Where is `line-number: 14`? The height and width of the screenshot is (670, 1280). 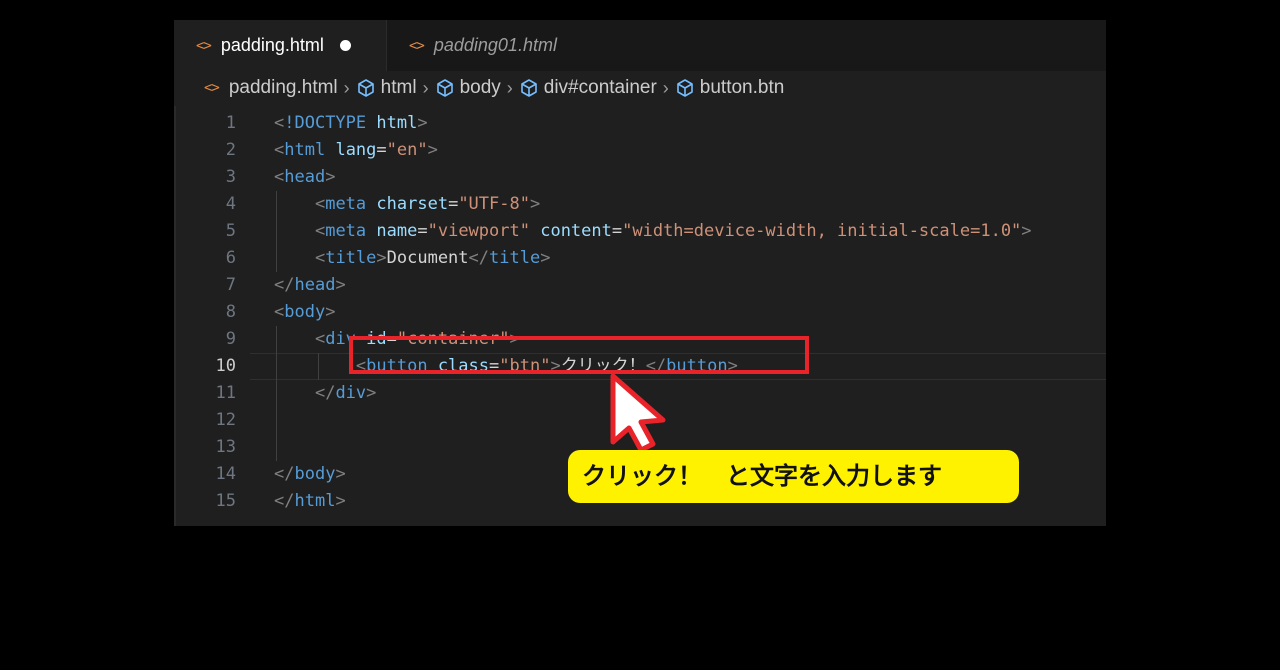 line-number: 14 is located at coordinates (225, 474).